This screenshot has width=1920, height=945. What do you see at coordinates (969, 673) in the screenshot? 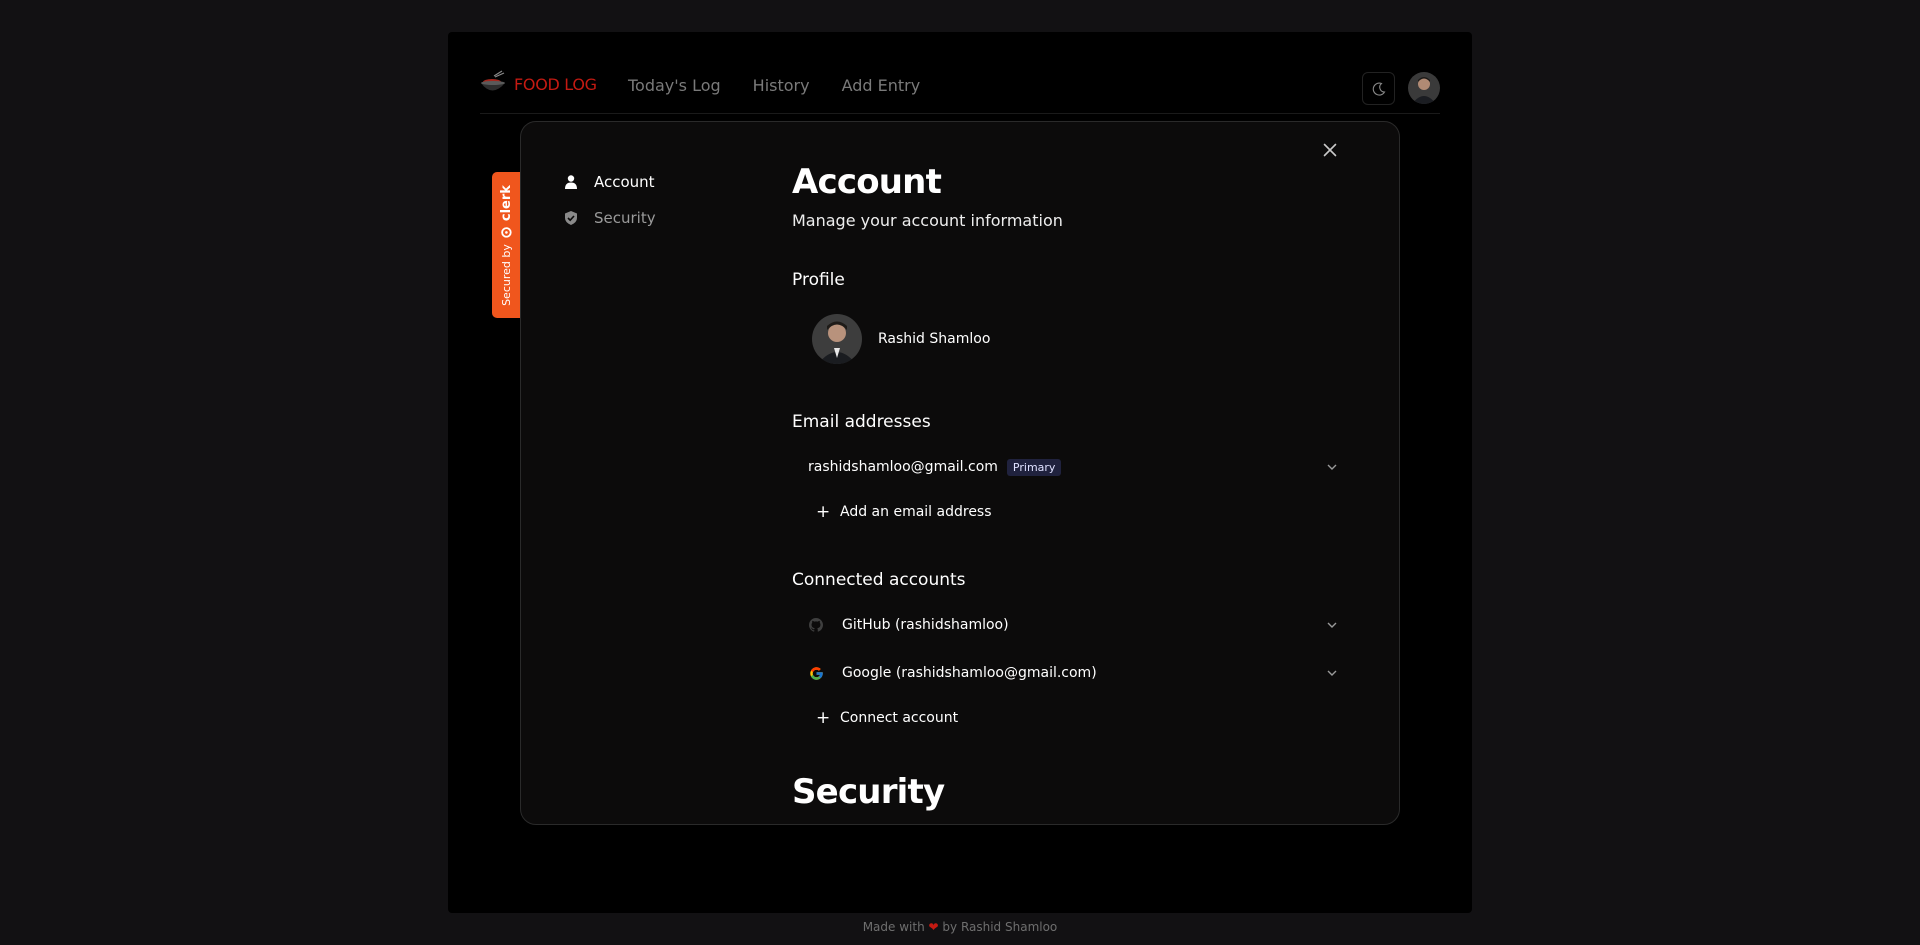
I see `provider-label: Google (rashidshamloo@gmail.com)` at bounding box center [969, 673].